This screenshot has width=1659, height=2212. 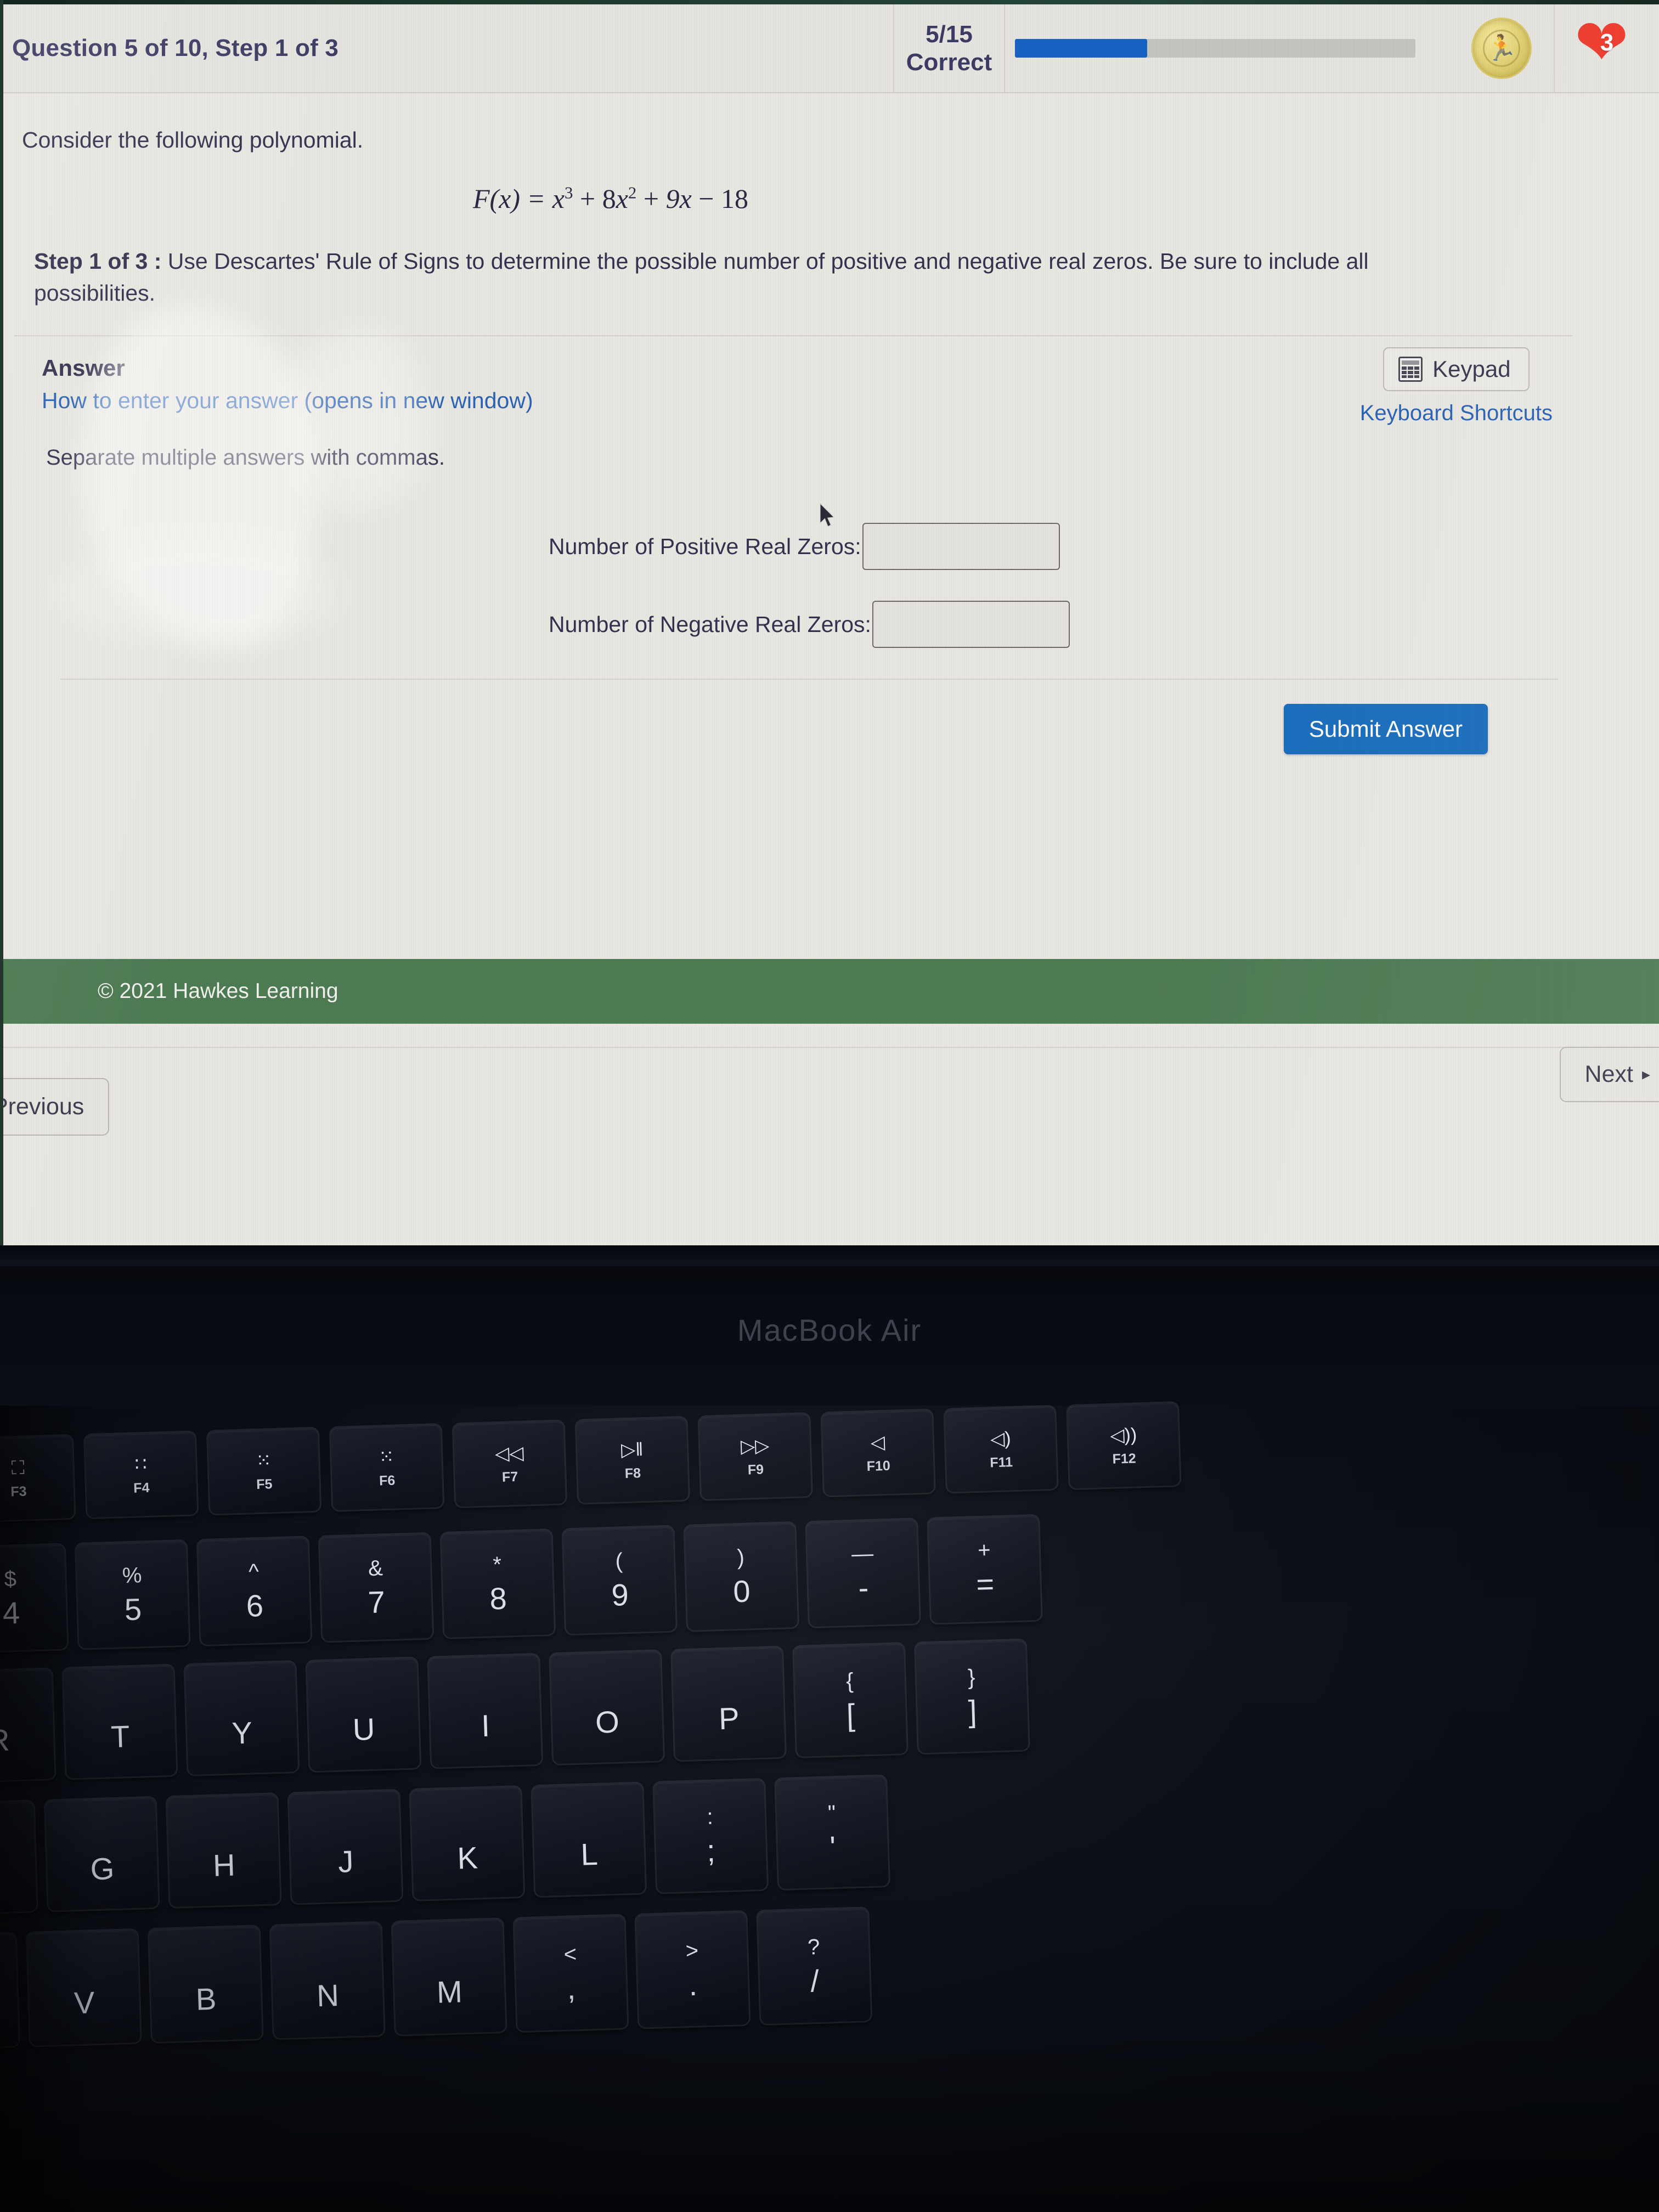 What do you see at coordinates (972, 1696) in the screenshot?
I see `key-]: }]` at bounding box center [972, 1696].